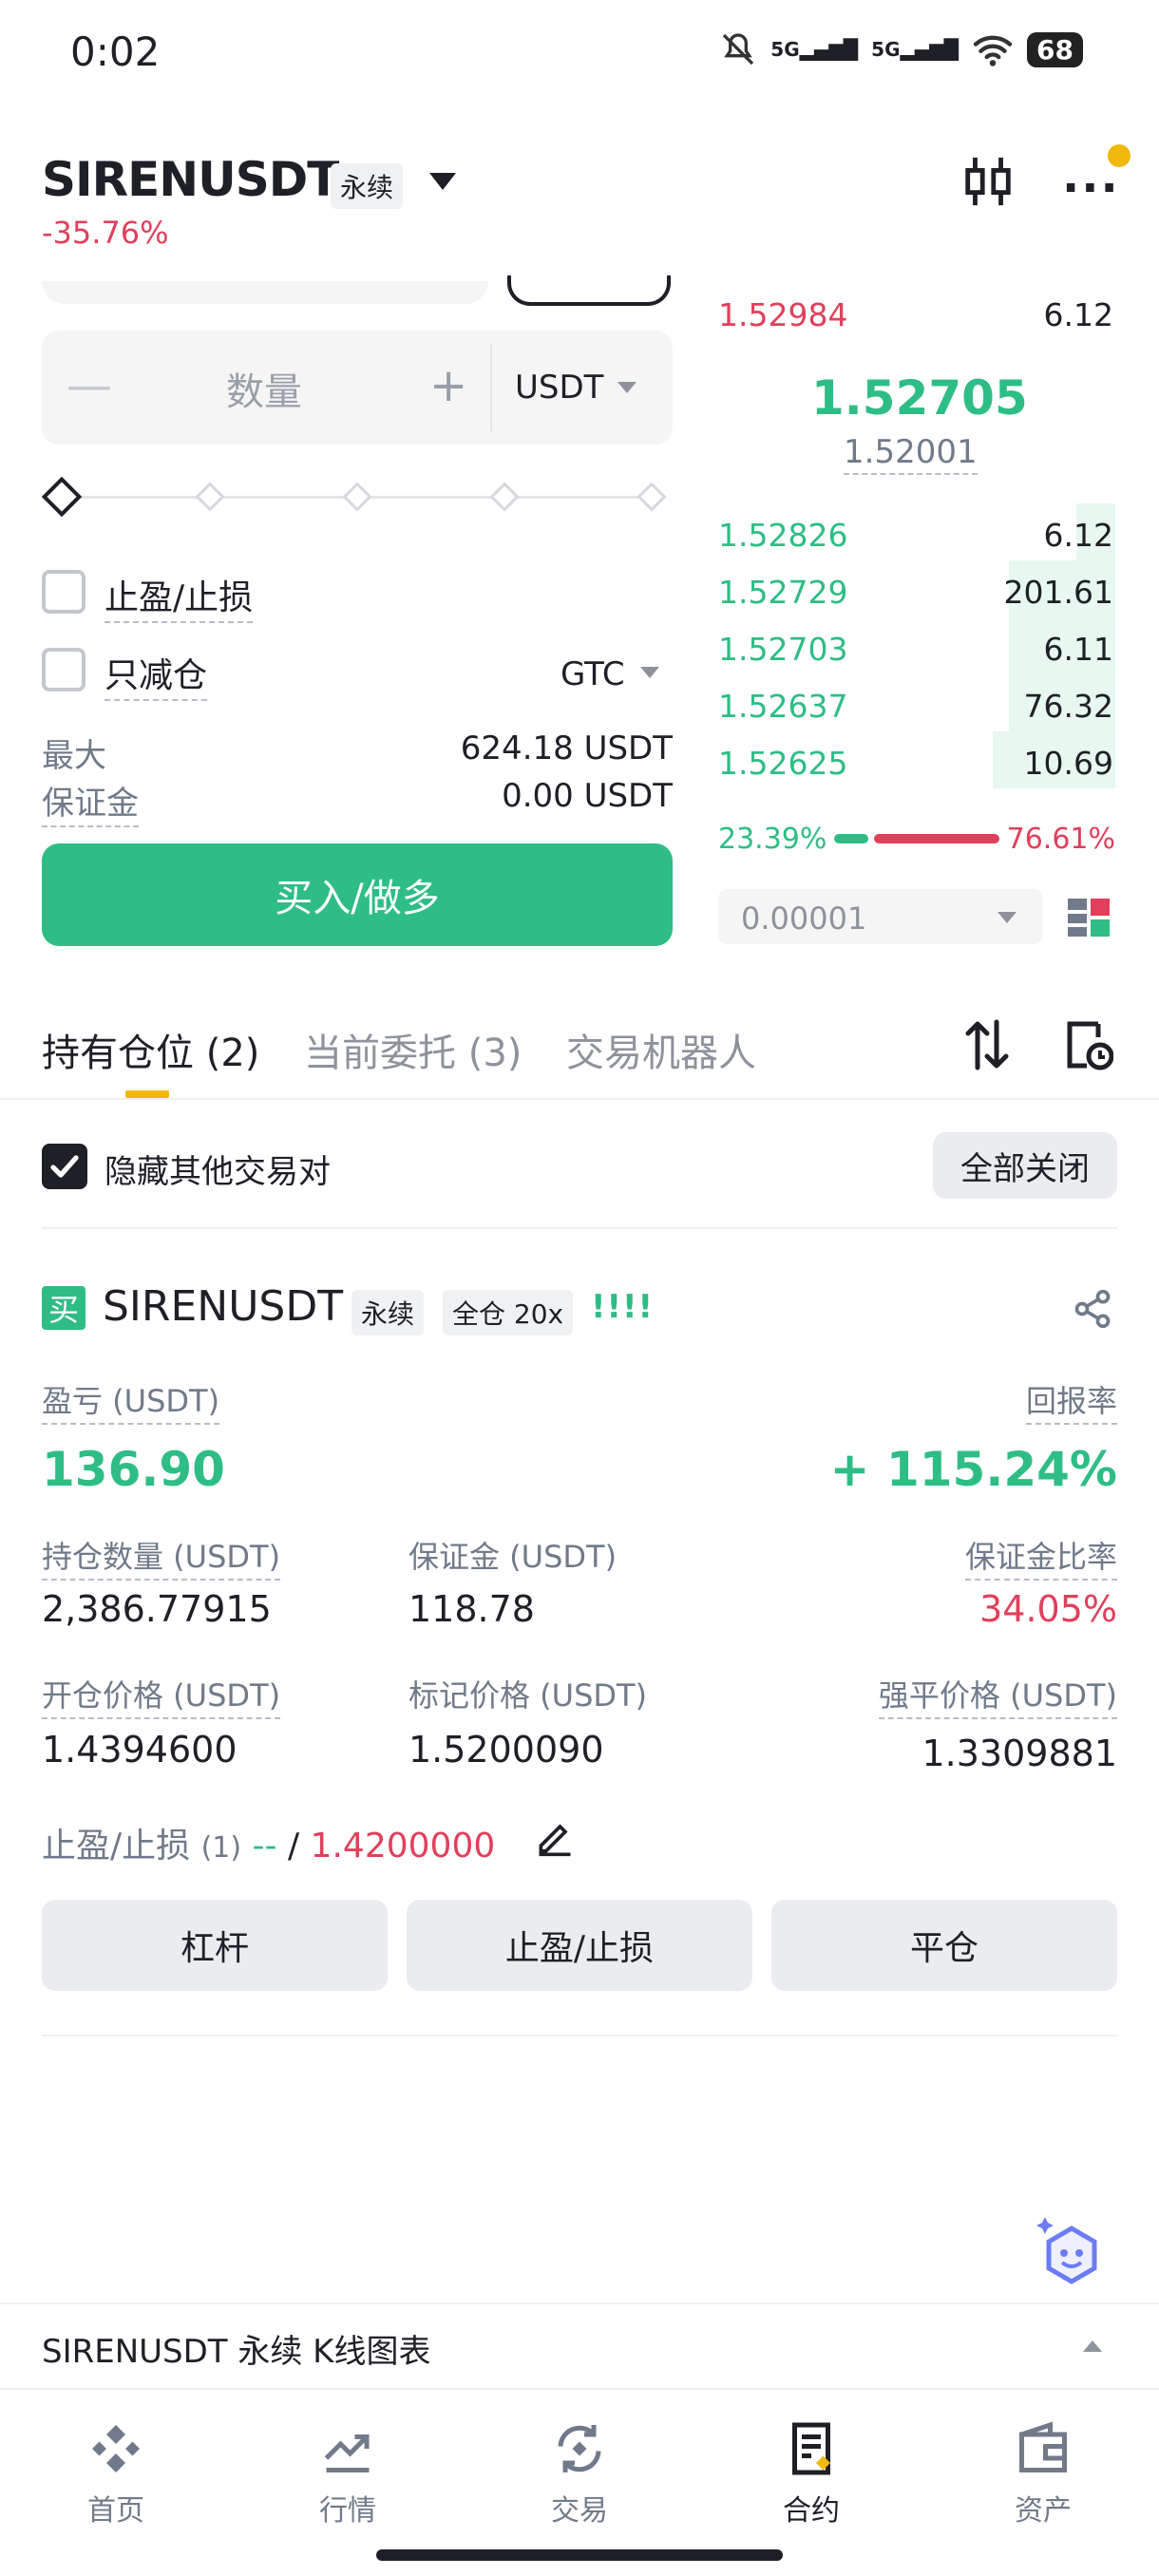 This screenshot has width=1159, height=2576. What do you see at coordinates (973, 1469) in the screenshot?
I see `roe-value: + 115.24%` at bounding box center [973, 1469].